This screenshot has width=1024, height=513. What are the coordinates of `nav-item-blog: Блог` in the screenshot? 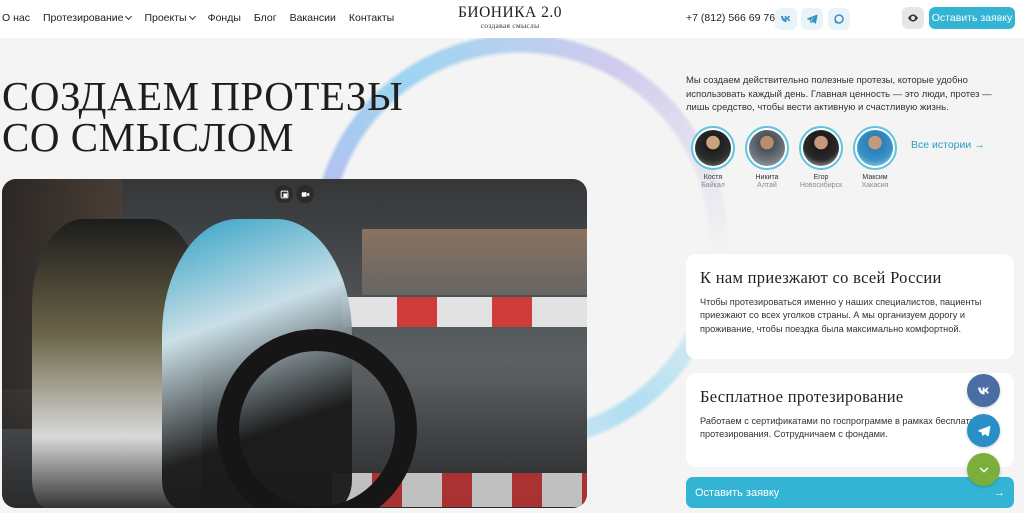 It's located at (265, 18).